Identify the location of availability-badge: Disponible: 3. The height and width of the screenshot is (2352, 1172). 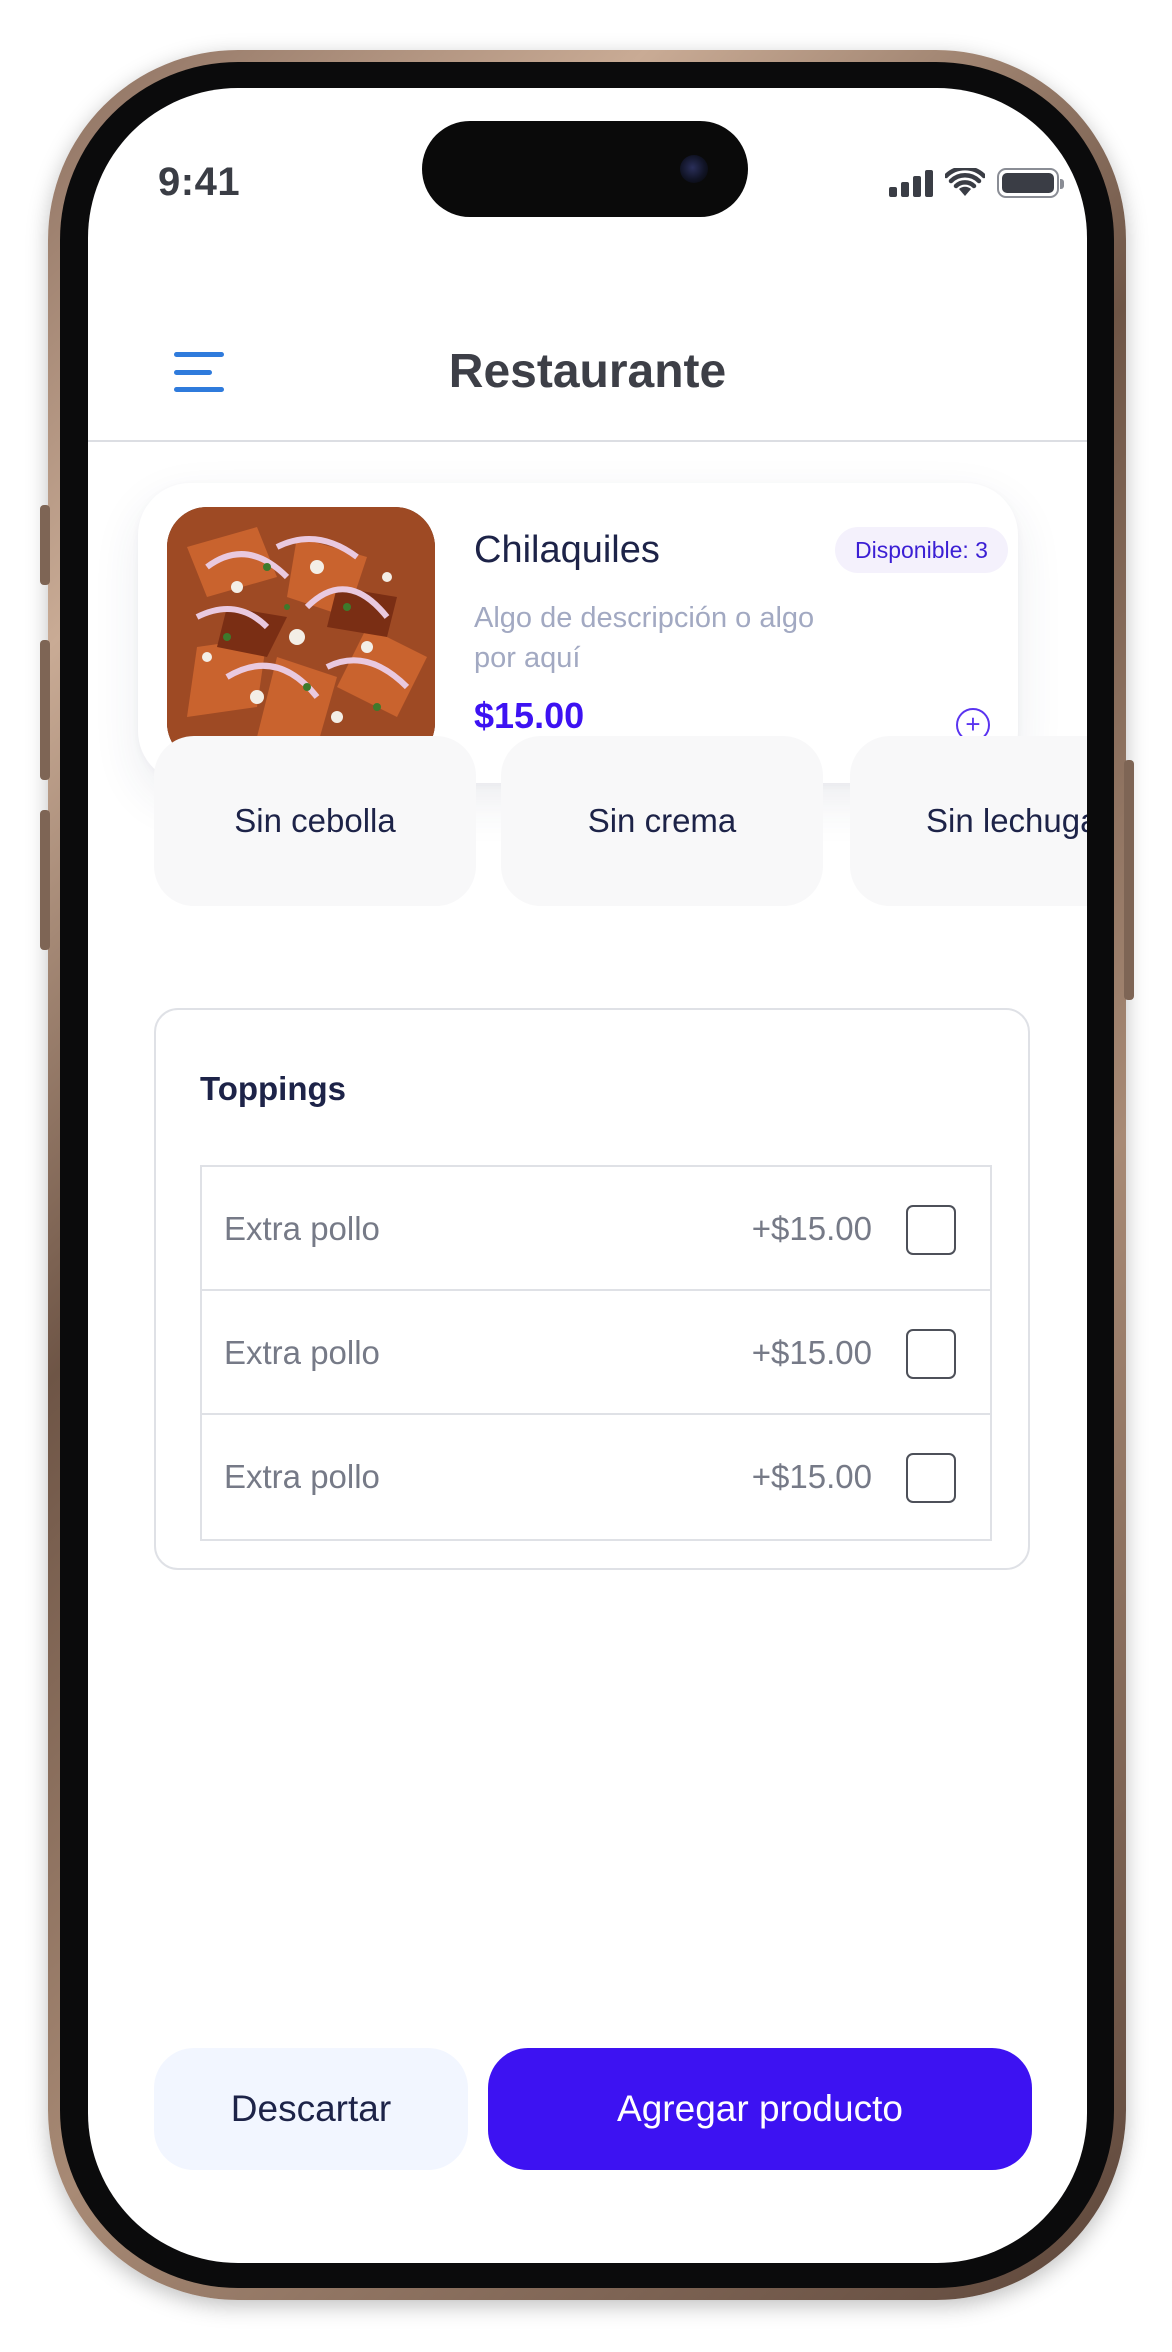
(921, 550).